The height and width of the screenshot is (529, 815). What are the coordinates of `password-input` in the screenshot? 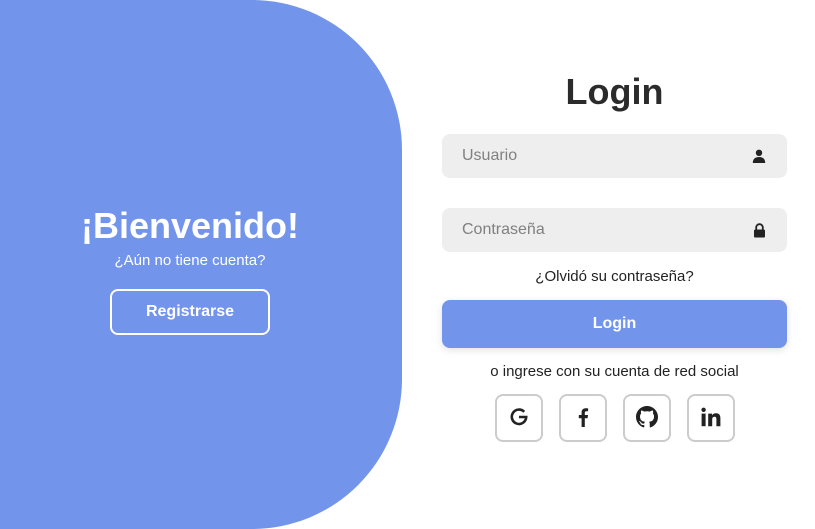 It's located at (614, 230).